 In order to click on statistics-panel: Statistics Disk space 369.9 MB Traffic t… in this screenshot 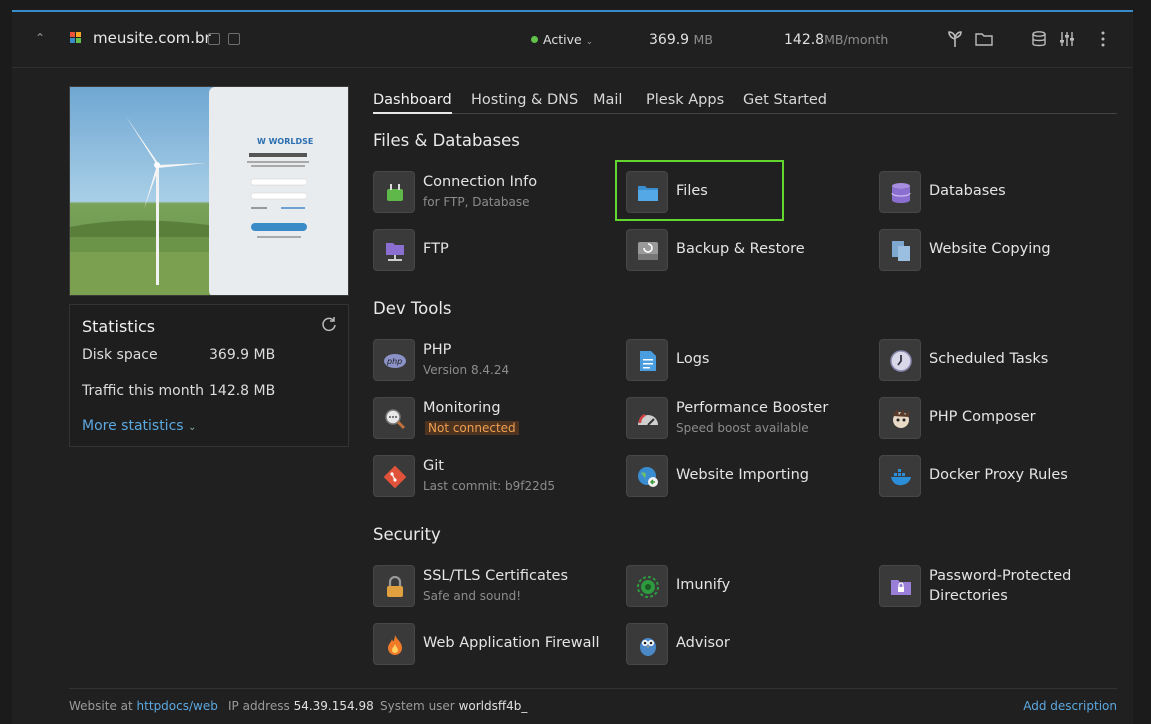, I will do `click(209, 375)`.